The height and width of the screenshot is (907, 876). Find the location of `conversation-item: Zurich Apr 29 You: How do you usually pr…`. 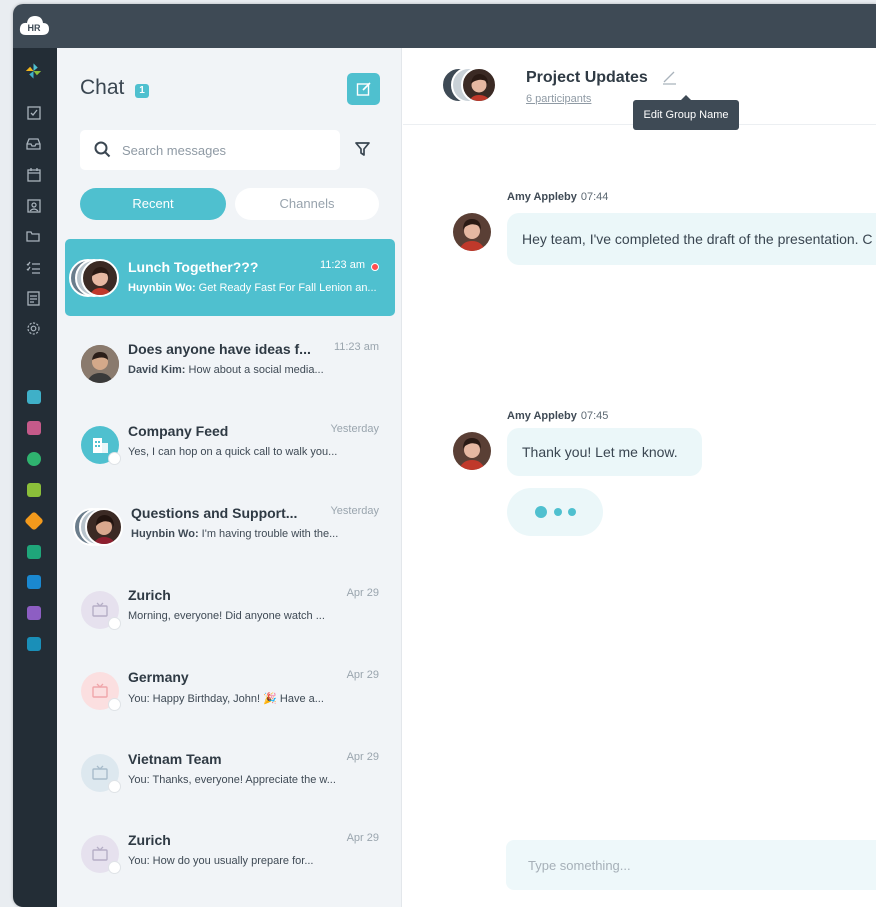

conversation-item: Zurich Apr 29 You: How do you usually pr… is located at coordinates (230, 850).